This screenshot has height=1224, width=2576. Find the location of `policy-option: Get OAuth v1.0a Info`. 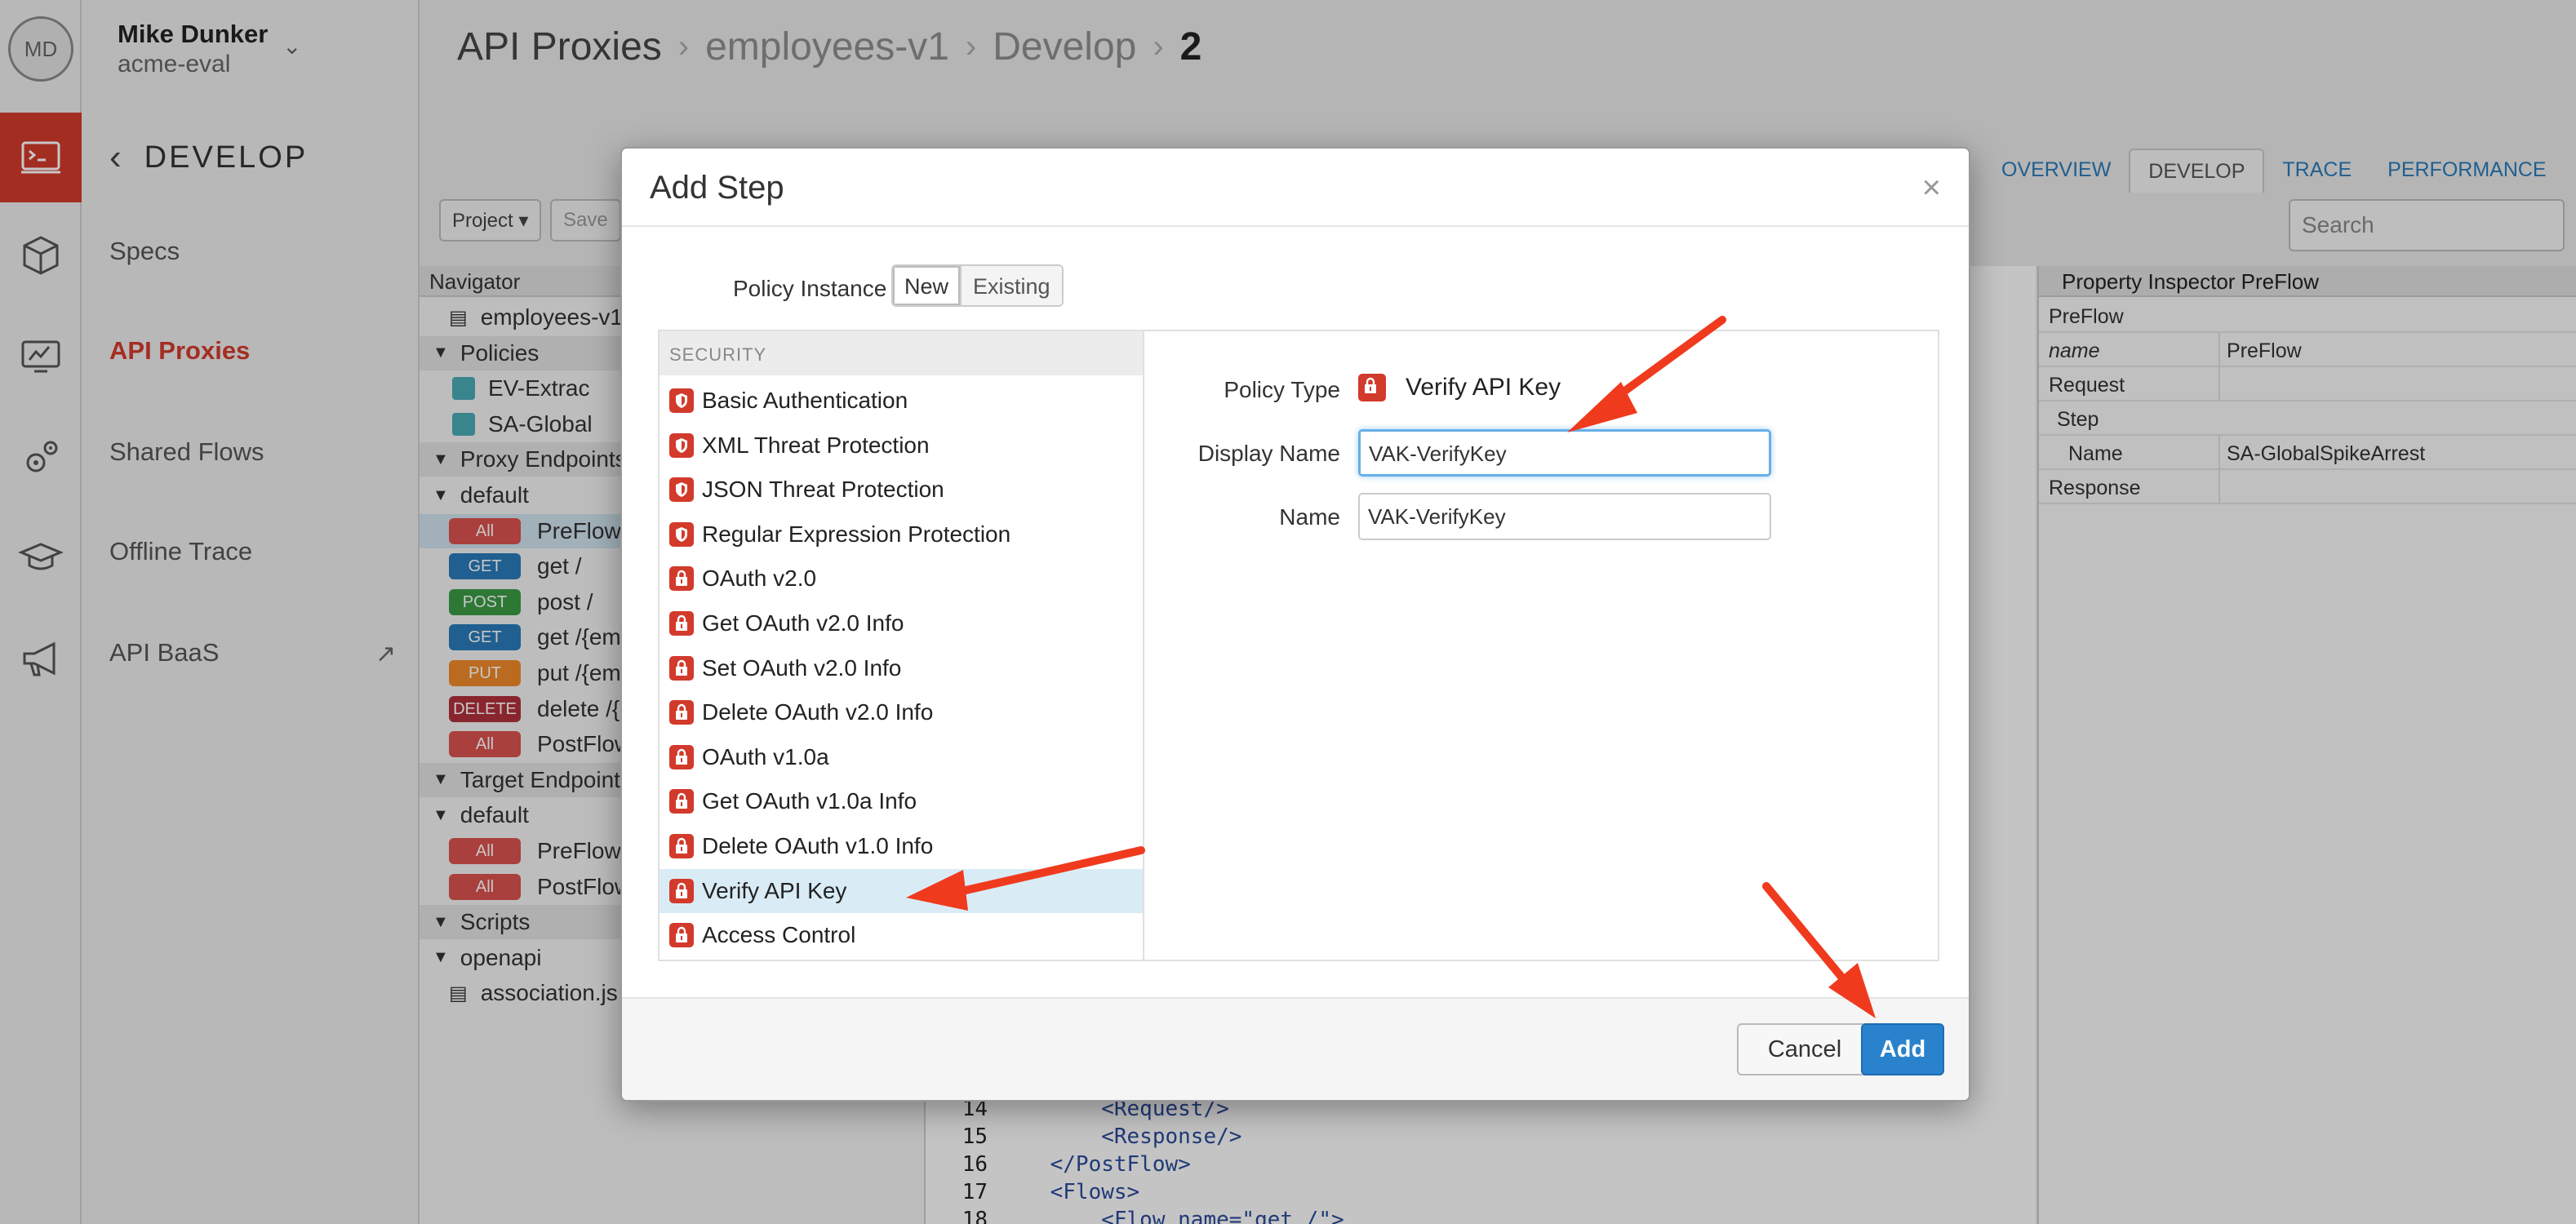

policy-option: Get OAuth v1.0a Info is located at coordinates (901, 801).